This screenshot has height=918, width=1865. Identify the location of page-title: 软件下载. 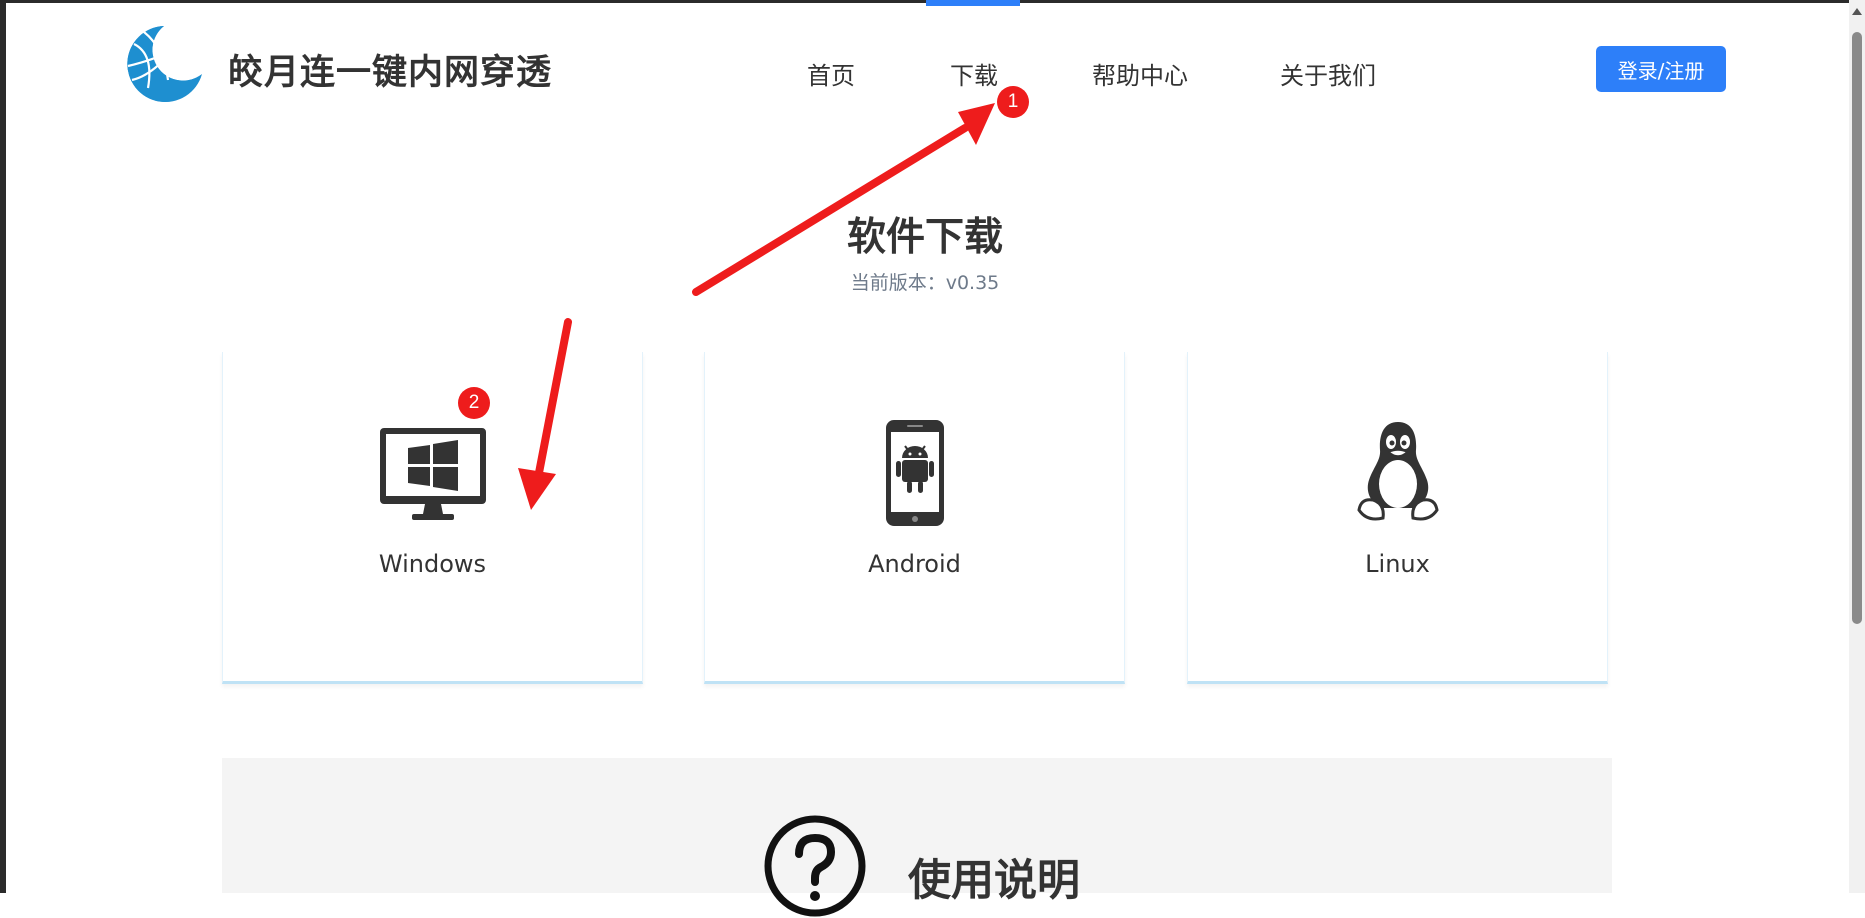
(924, 237).